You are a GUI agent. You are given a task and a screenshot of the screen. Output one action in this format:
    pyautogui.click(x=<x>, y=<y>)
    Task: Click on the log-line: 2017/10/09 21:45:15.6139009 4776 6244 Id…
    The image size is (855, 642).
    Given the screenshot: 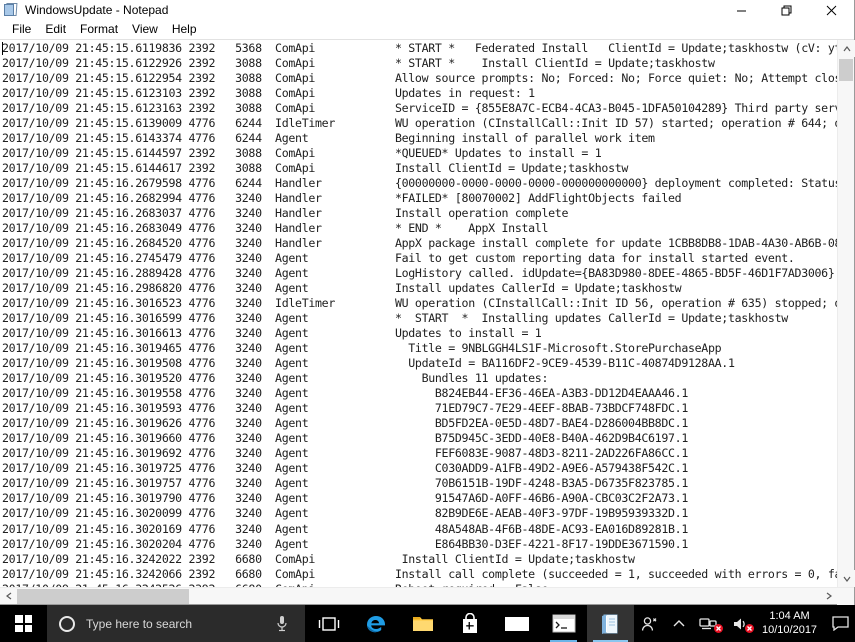 What is the action you would take?
    pyautogui.click(x=419, y=123)
    